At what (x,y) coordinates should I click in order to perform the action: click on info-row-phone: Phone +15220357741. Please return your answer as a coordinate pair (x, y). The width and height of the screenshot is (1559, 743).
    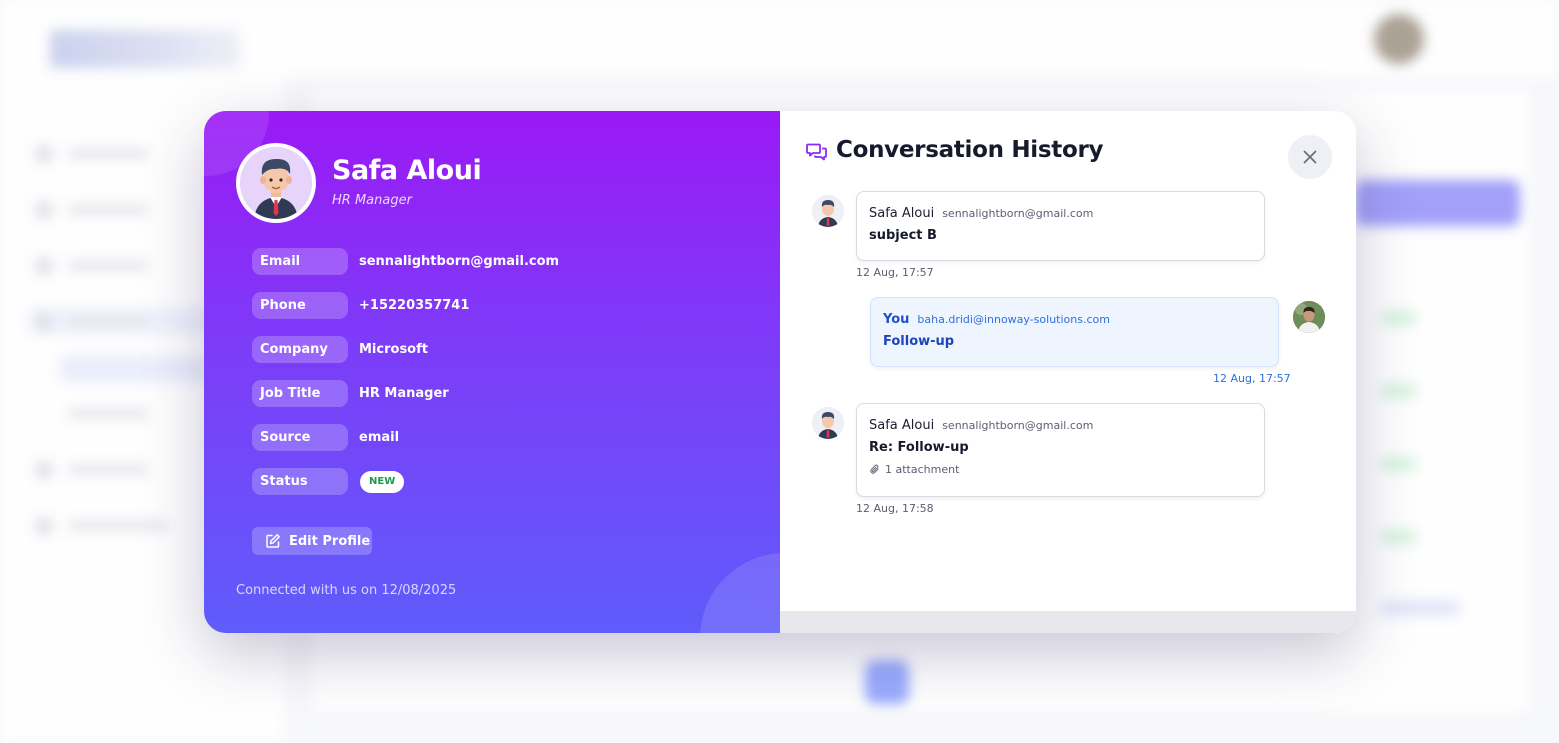
    Looking at the image, I should click on (360, 305).